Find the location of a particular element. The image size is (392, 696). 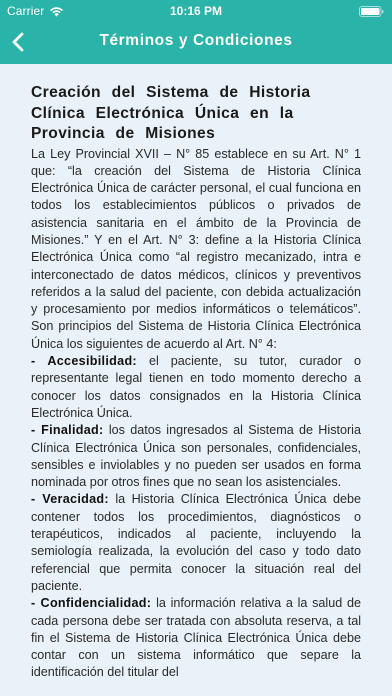

battery-icon is located at coordinates (371, 11).